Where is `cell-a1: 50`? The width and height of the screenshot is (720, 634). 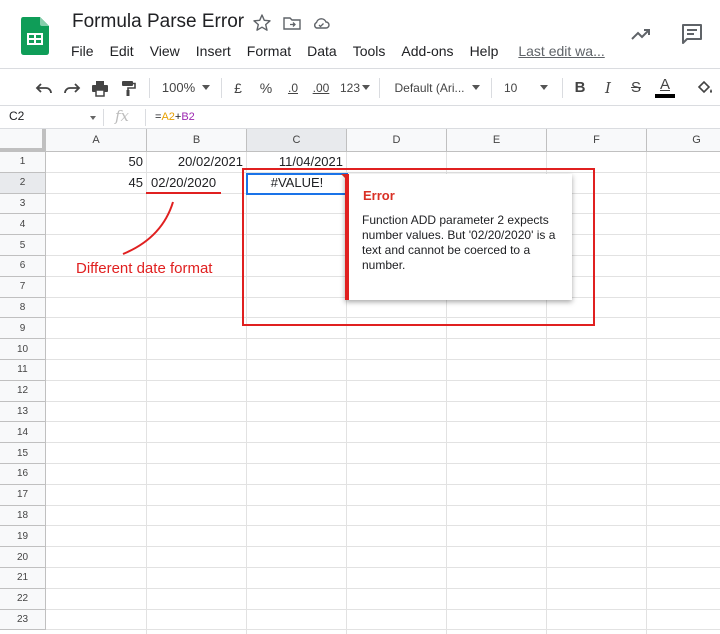 cell-a1: 50 is located at coordinates (96, 162).